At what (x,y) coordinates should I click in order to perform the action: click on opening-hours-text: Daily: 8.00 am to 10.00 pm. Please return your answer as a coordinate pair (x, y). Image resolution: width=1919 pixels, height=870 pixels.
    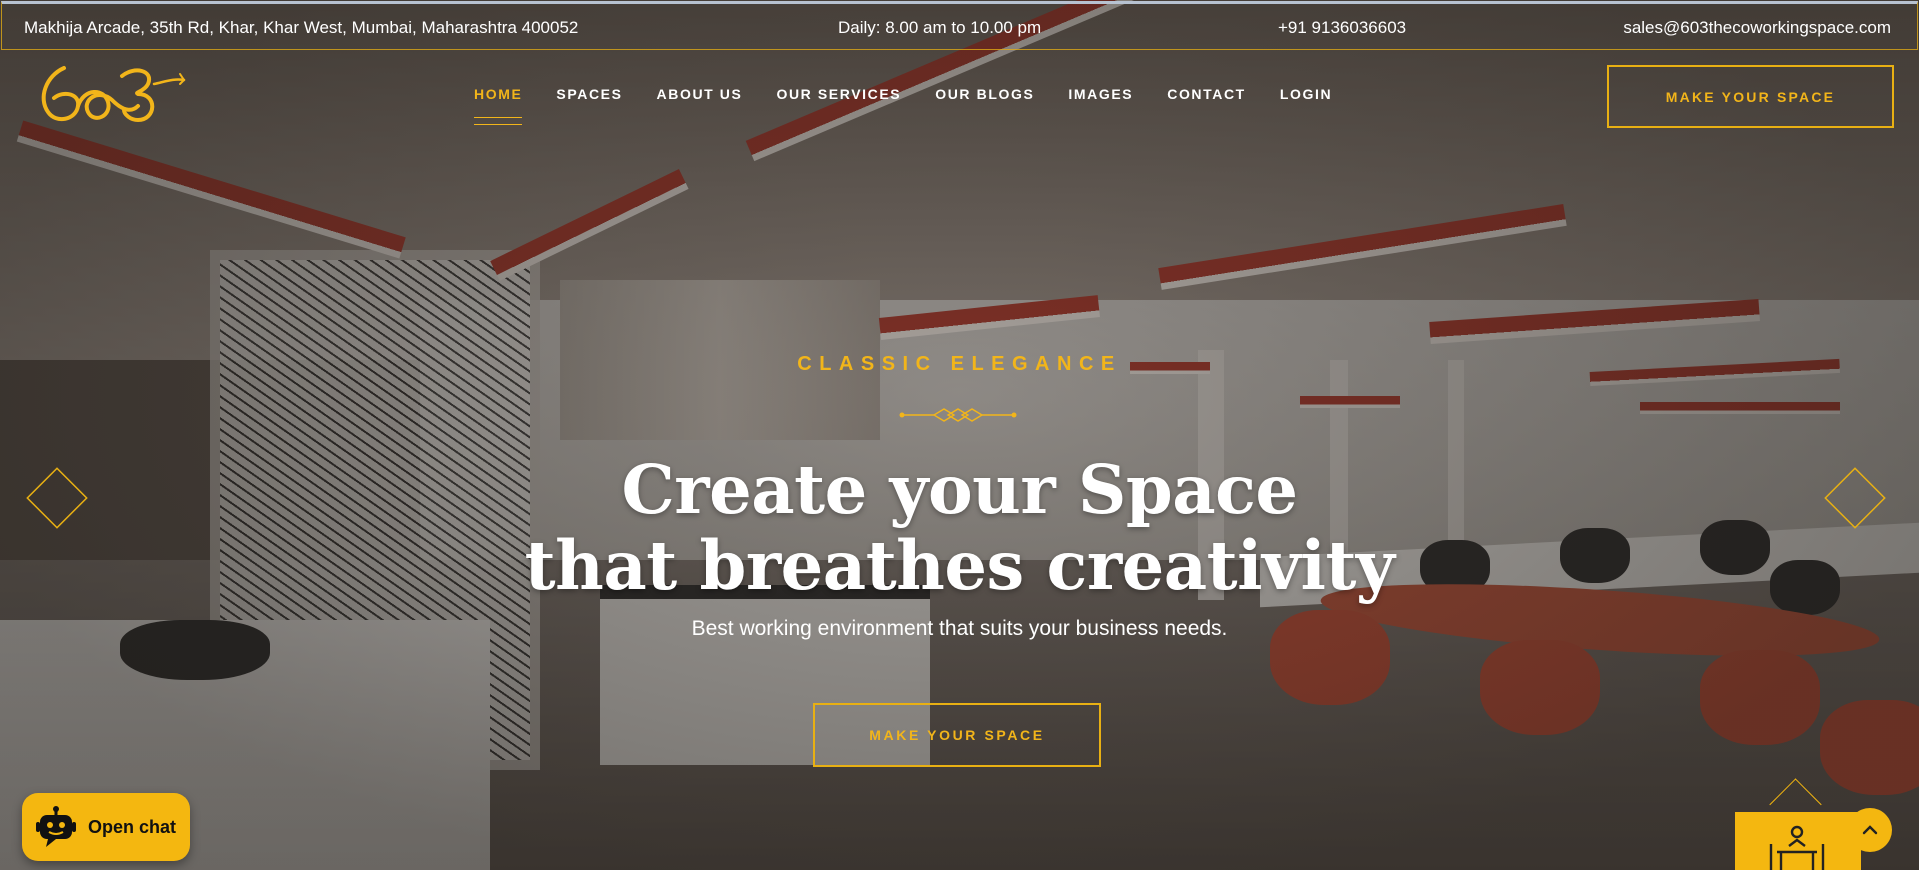
    Looking at the image, I should click on (940, 27).